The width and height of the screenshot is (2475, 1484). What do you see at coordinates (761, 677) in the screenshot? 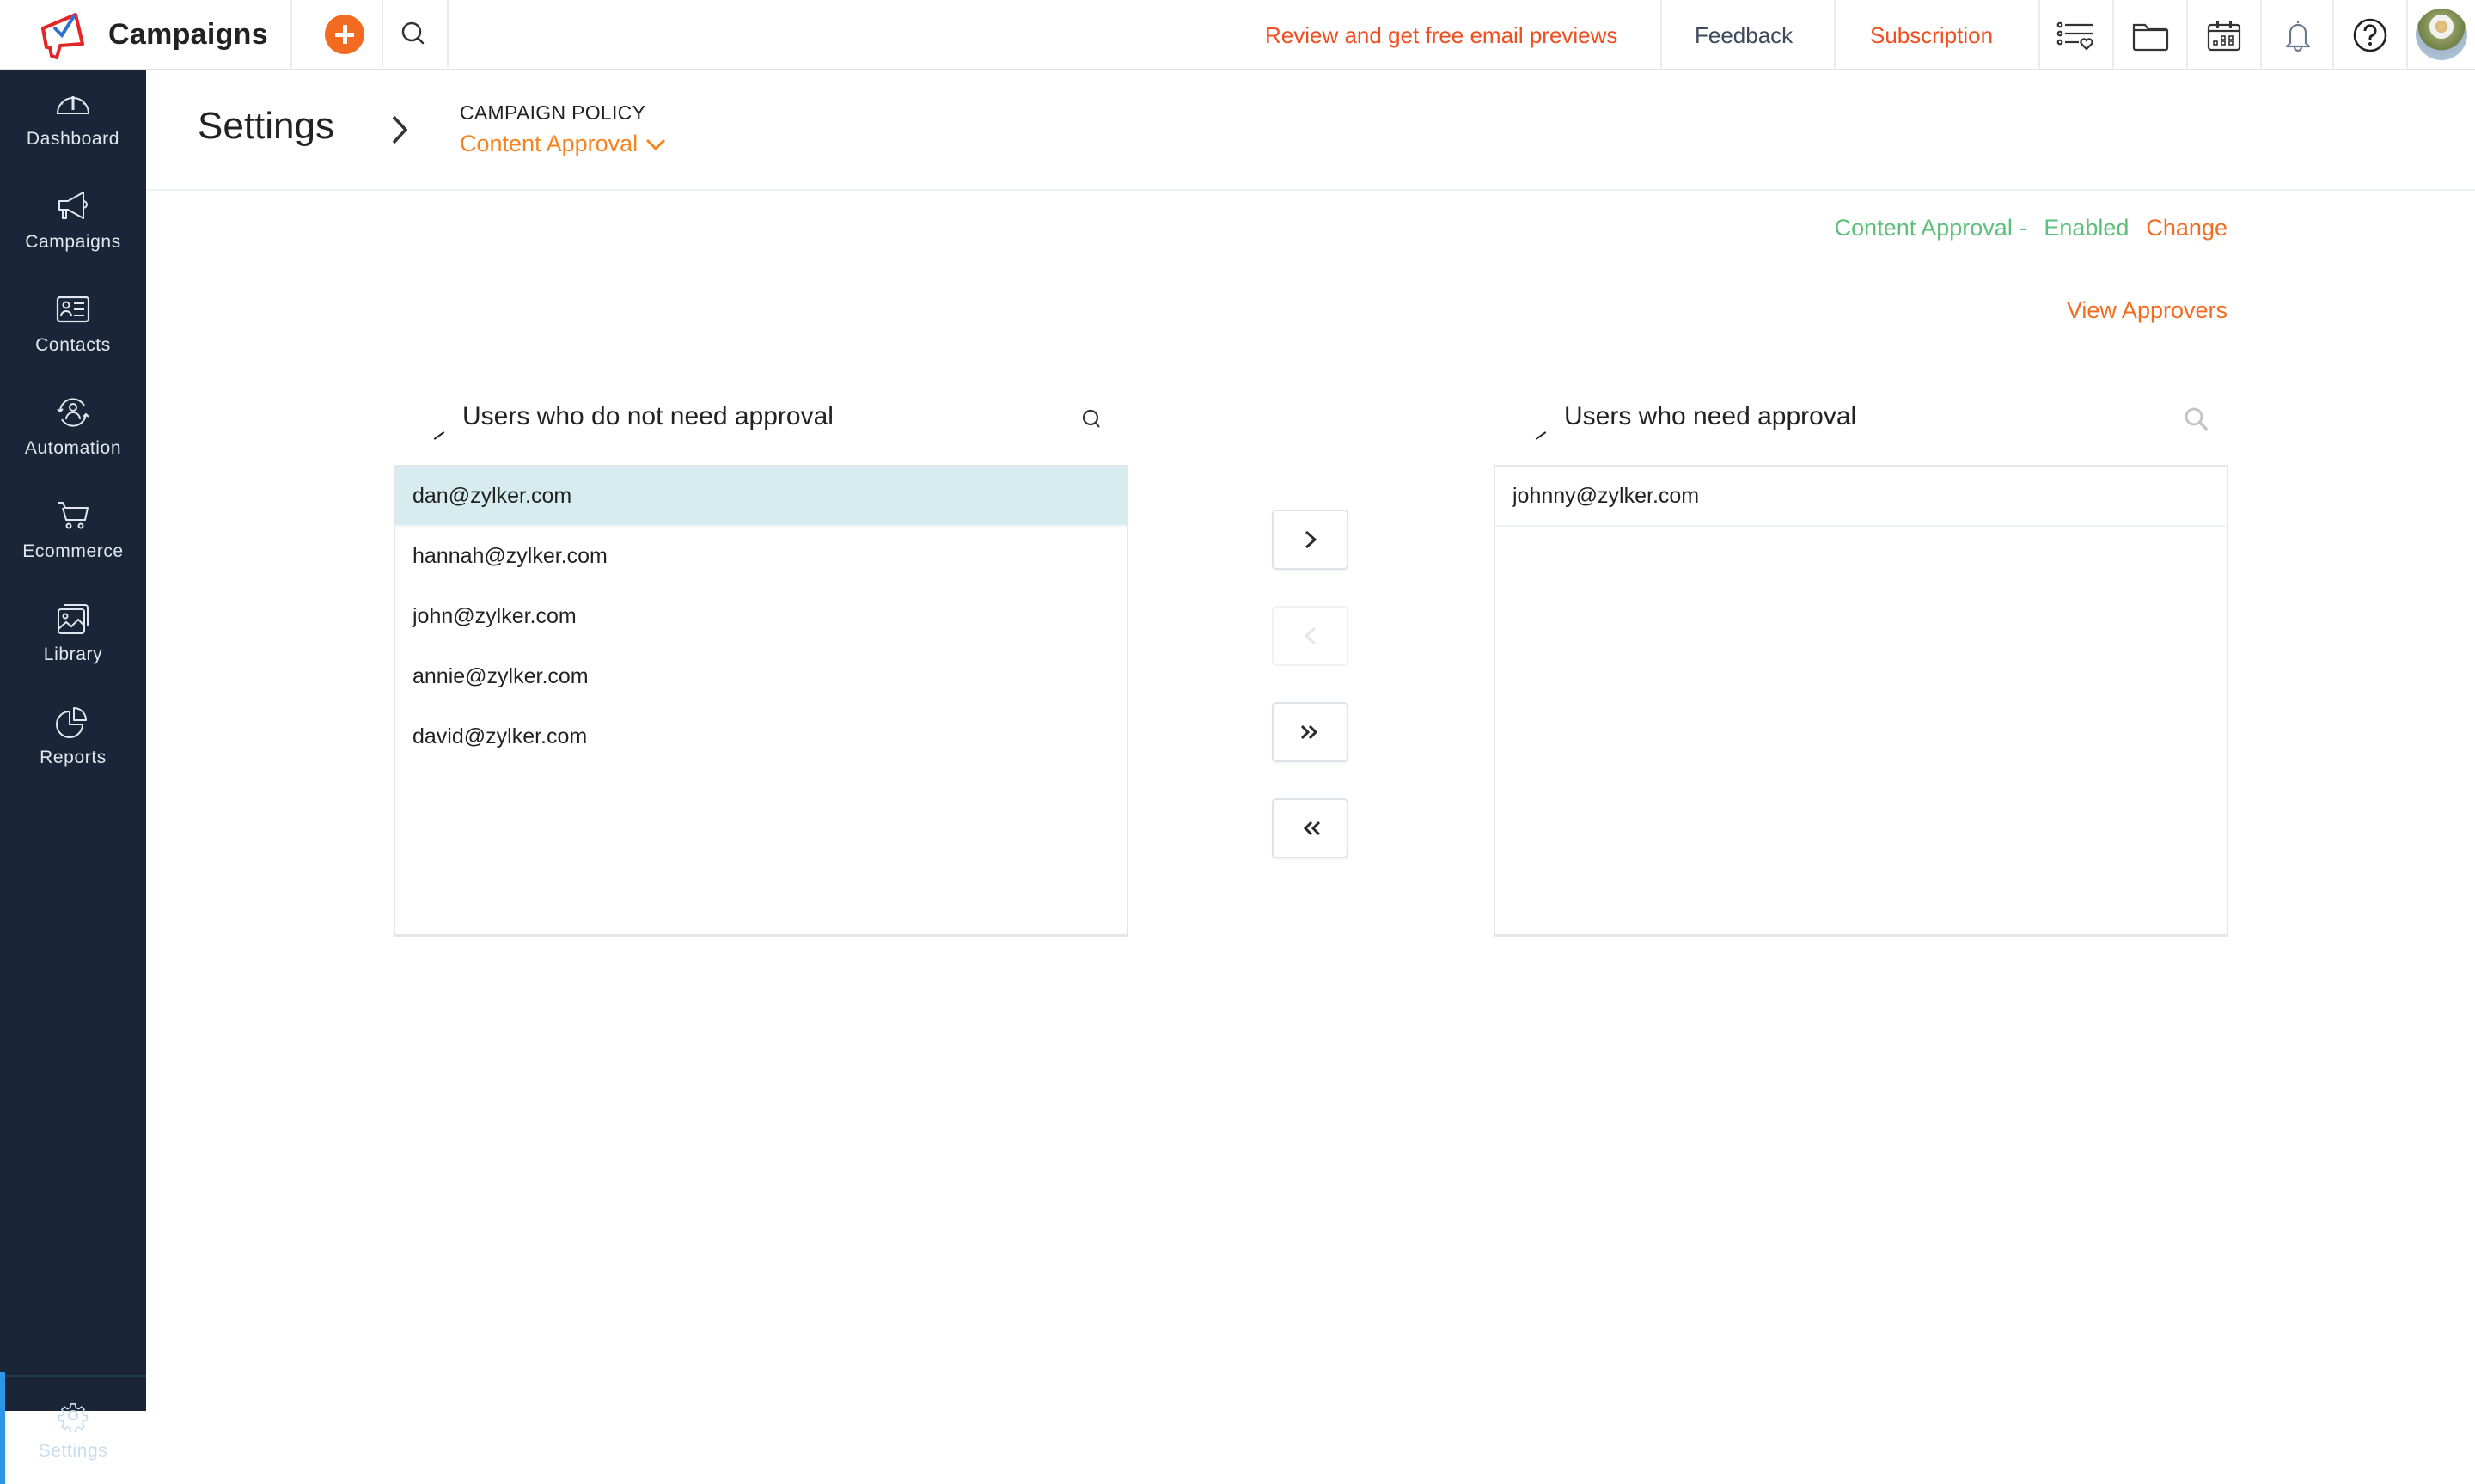
I see `list-item: annie@zylker.com` at bounding box center [761, 677].